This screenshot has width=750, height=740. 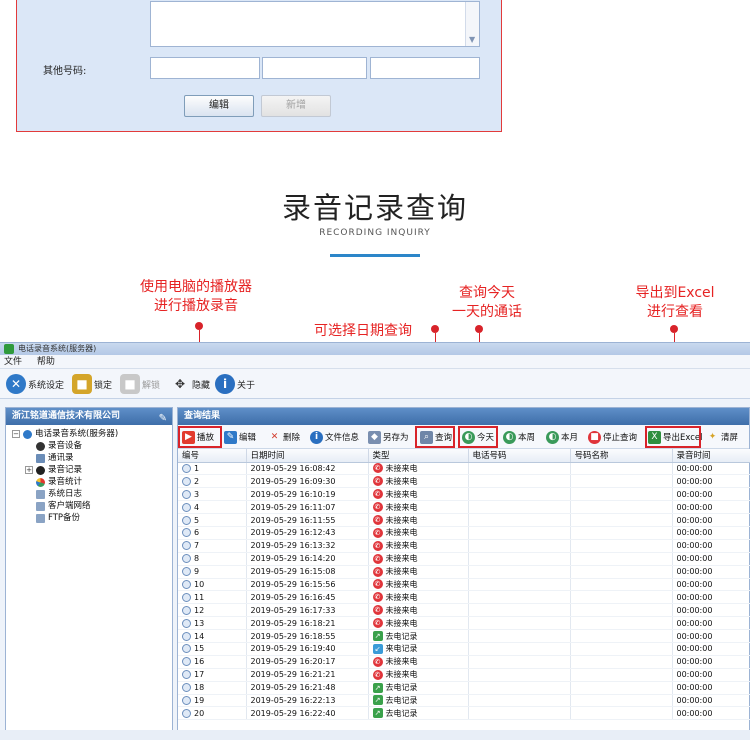 What do you see at coordinates (40, 470) in the screenshot?
I see `records-icon` at bounding box center [40, 470].